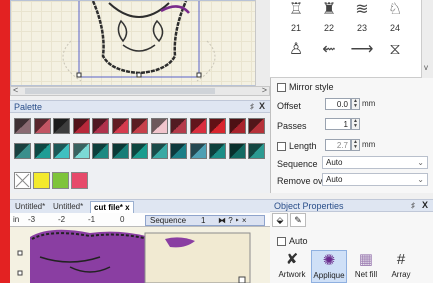 The height and width of the screenshot is (283, 433). Describe the element at coordinates (355, 104) in the screenshot. I see `offset-spinner: ▲ ▼` at that location.